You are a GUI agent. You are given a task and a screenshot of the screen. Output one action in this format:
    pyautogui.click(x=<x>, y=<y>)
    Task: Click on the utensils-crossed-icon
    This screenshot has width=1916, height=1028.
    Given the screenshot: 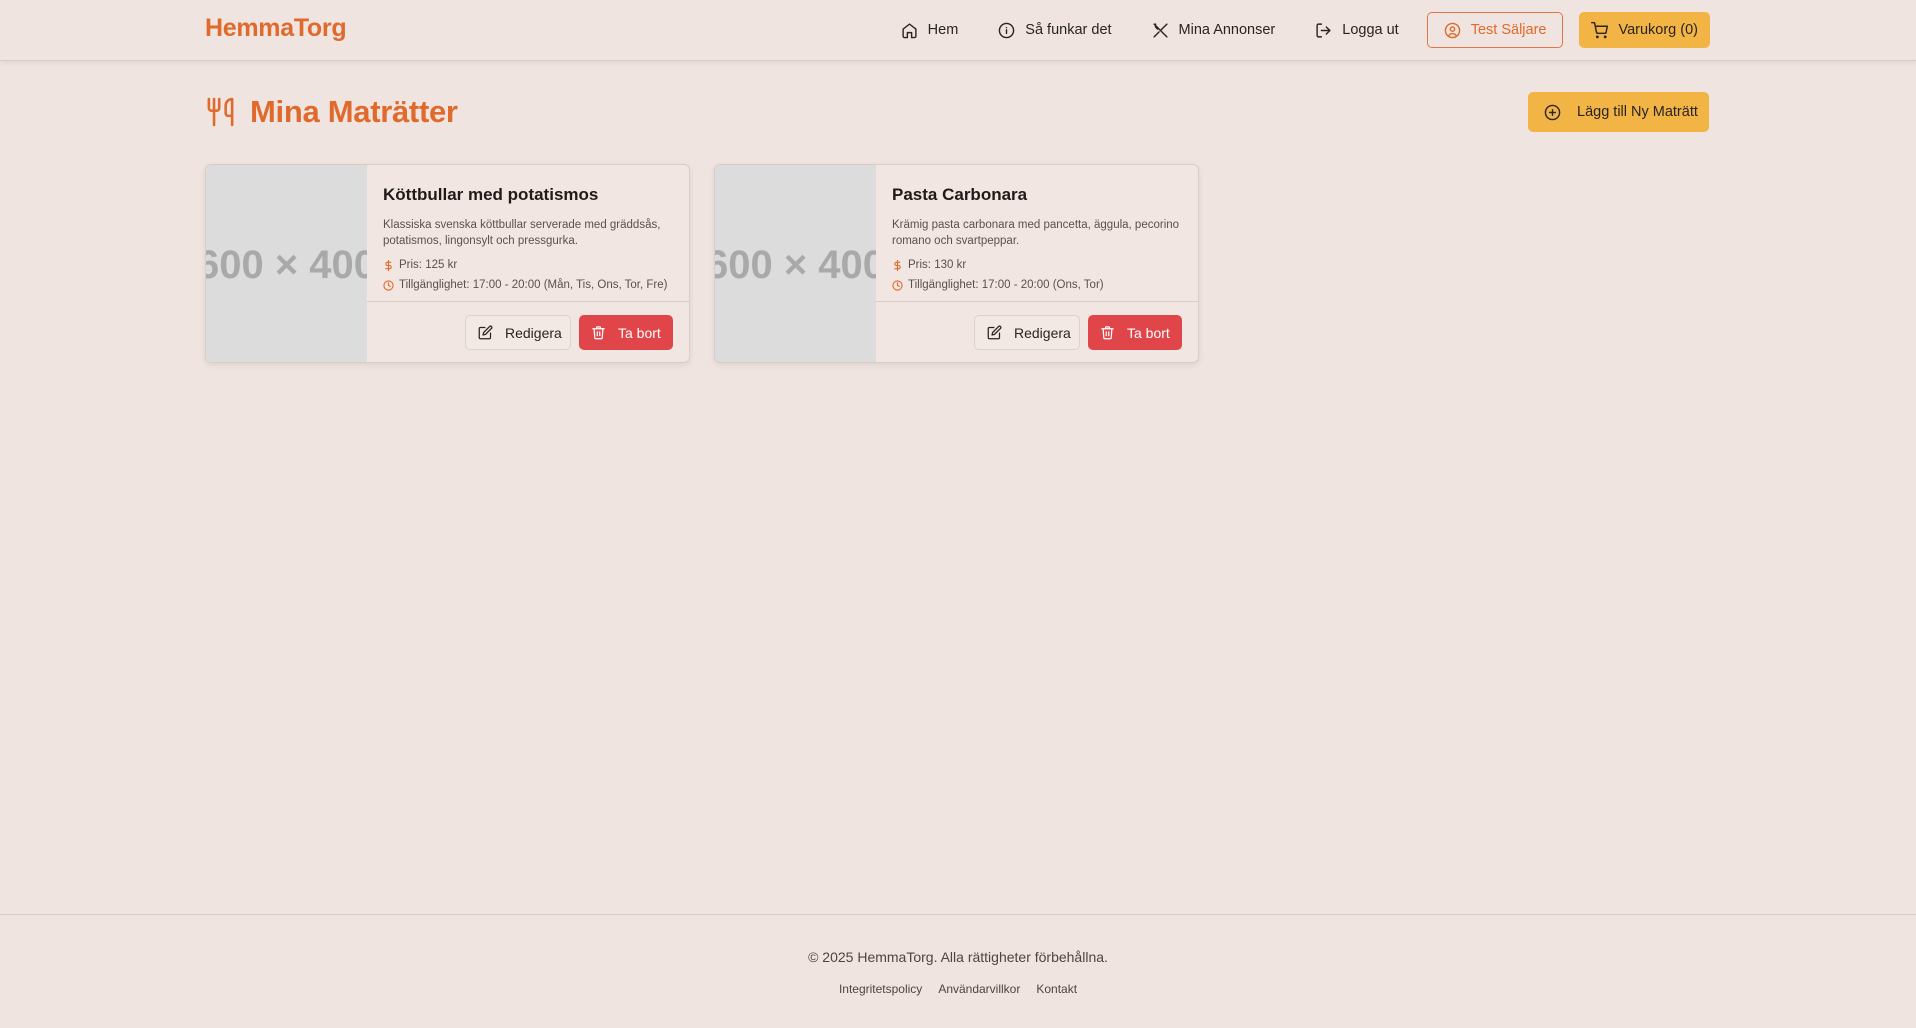 What is the action you would take?
    pyautogui.click(x=1160, y=30)
    